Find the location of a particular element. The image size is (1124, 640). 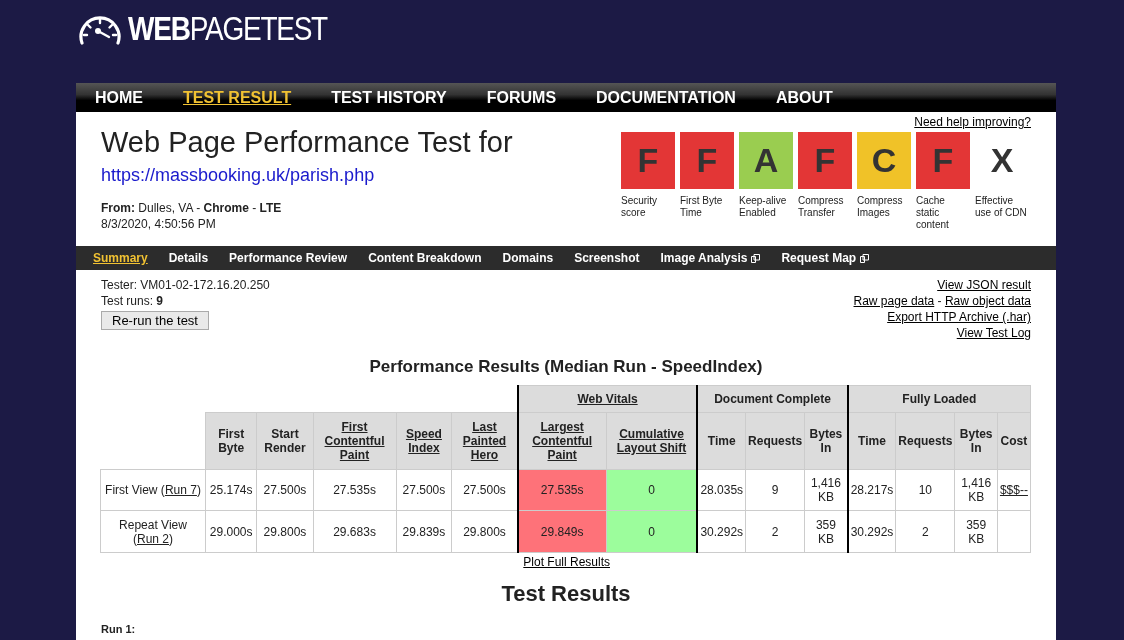

table-cell: 29.000s is located at coordinates (231, 531).